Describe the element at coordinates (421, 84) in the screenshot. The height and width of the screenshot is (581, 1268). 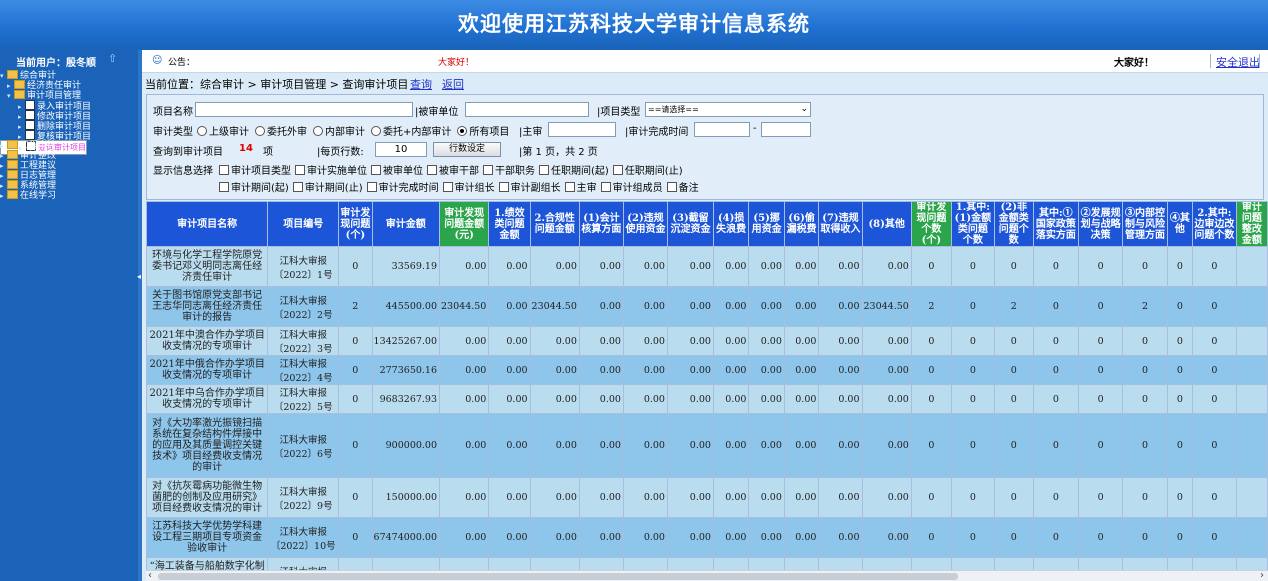
I see `query-link: 查询` at that location.